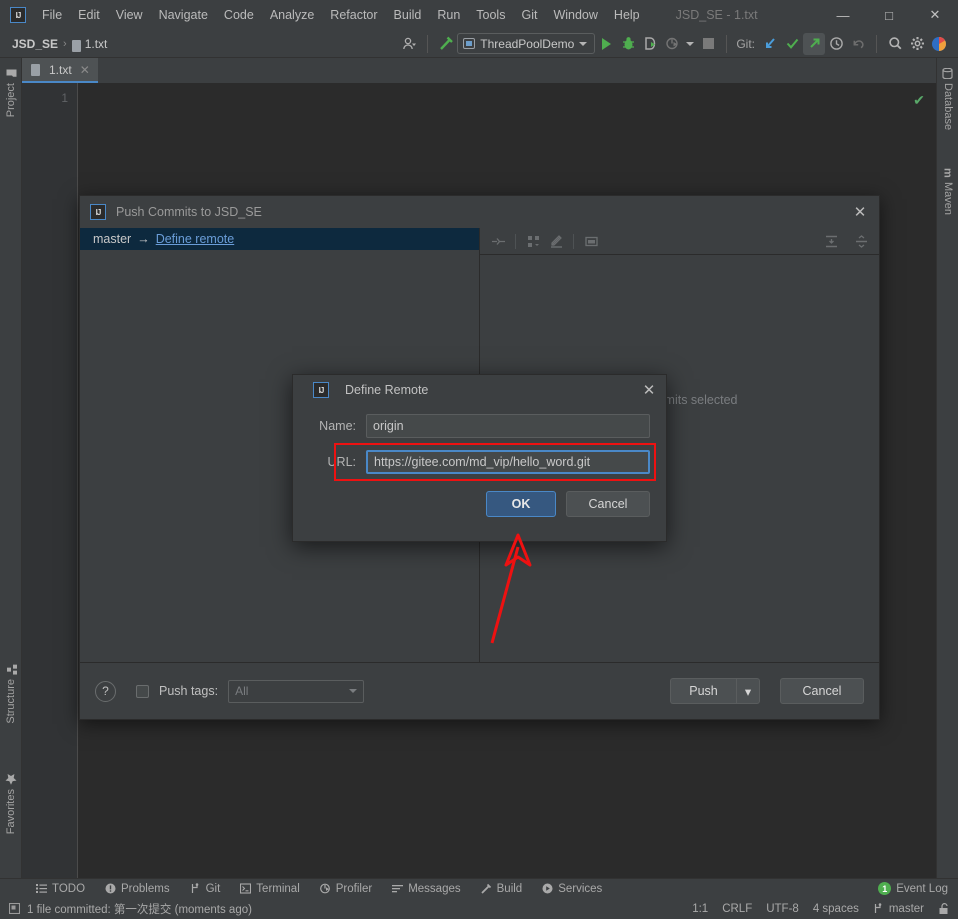  Describe the element at coordinates (556, 241) in the screenshot. I see `edit-icon` at that location.